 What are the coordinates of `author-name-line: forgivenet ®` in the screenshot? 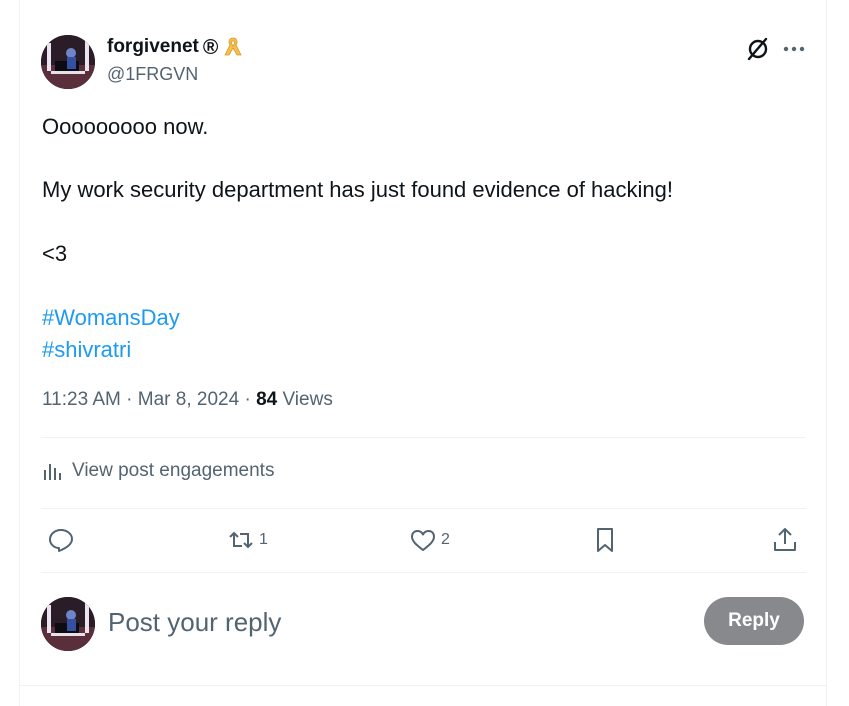 It's located at (175, 47).